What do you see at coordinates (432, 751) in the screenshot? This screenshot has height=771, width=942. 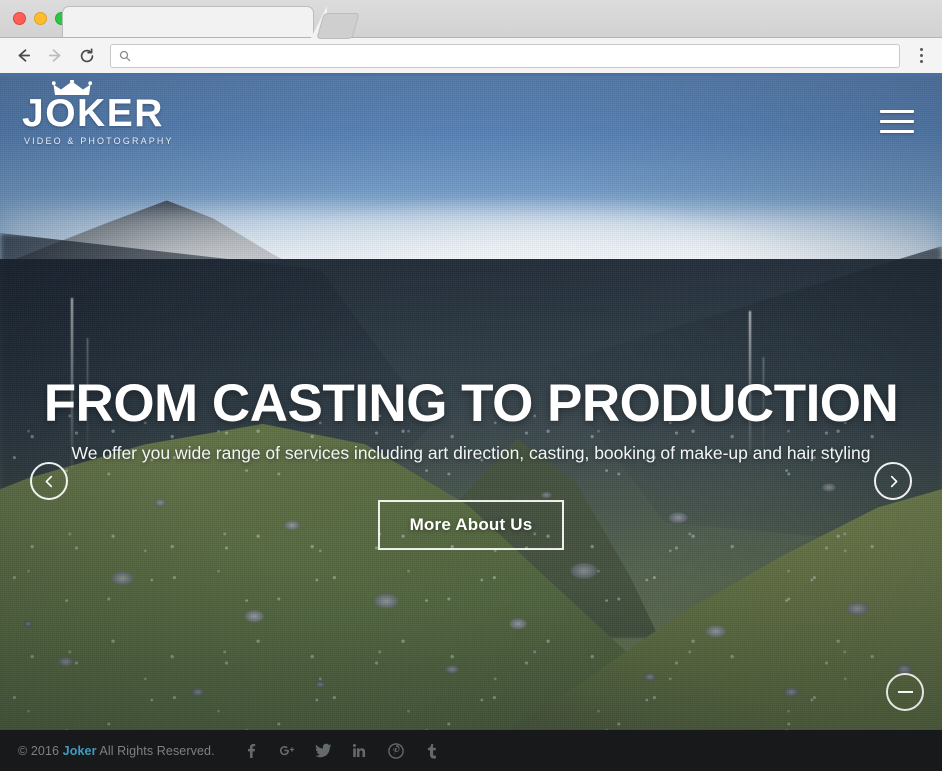 I see `tumblr-icon` at bounding box center [432, 751].